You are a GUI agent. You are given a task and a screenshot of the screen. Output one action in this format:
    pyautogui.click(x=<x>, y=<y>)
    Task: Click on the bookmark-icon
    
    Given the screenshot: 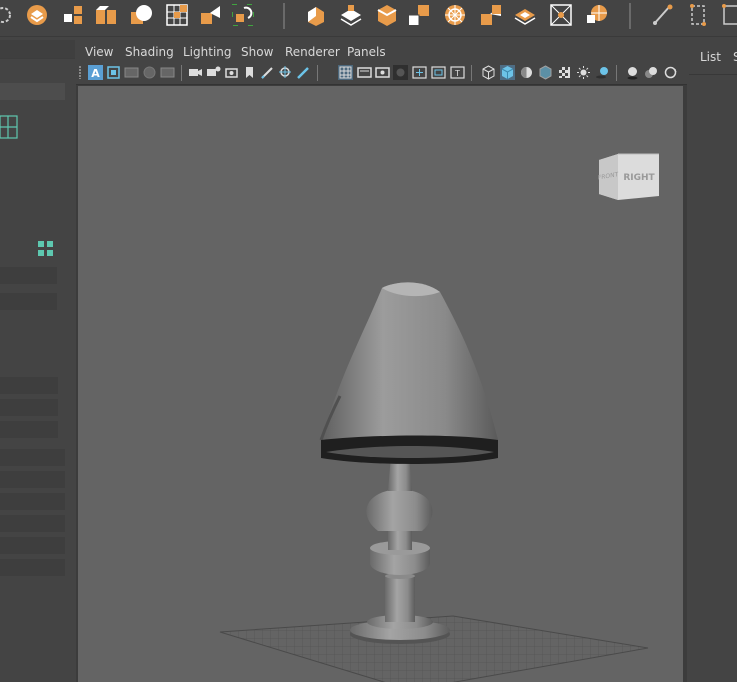 What is the action you would take?
    pyautogui.click(x=131, y=72)
    